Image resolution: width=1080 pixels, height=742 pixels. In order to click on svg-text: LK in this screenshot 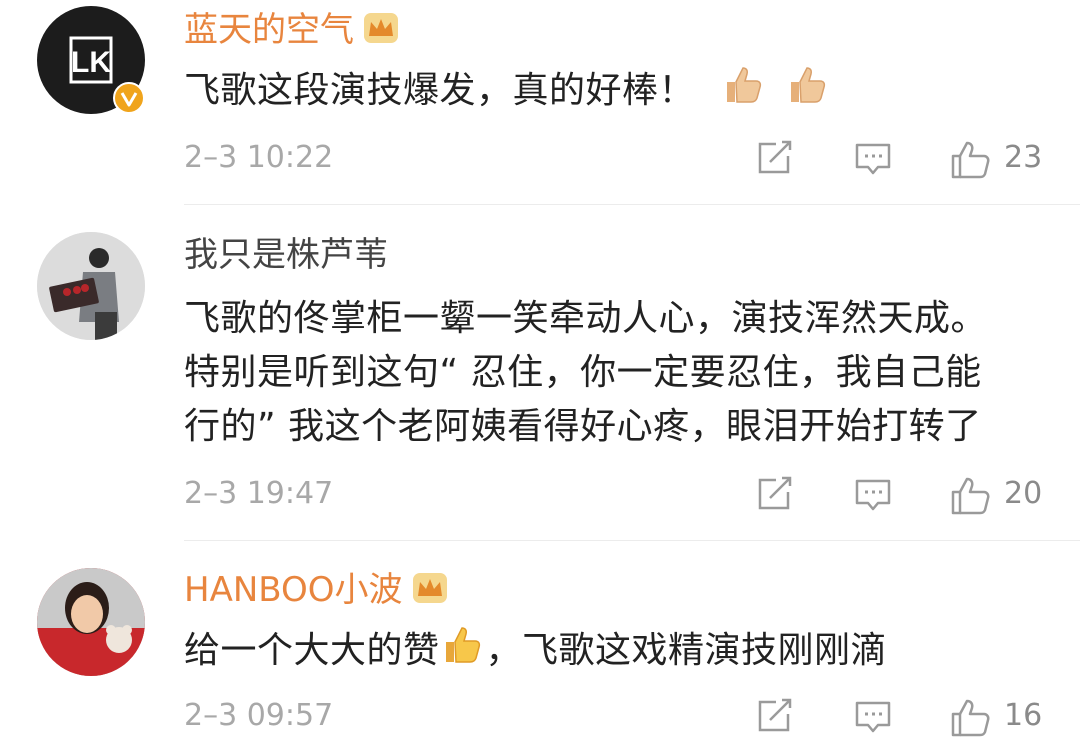, I will do `click(91, 62)`.